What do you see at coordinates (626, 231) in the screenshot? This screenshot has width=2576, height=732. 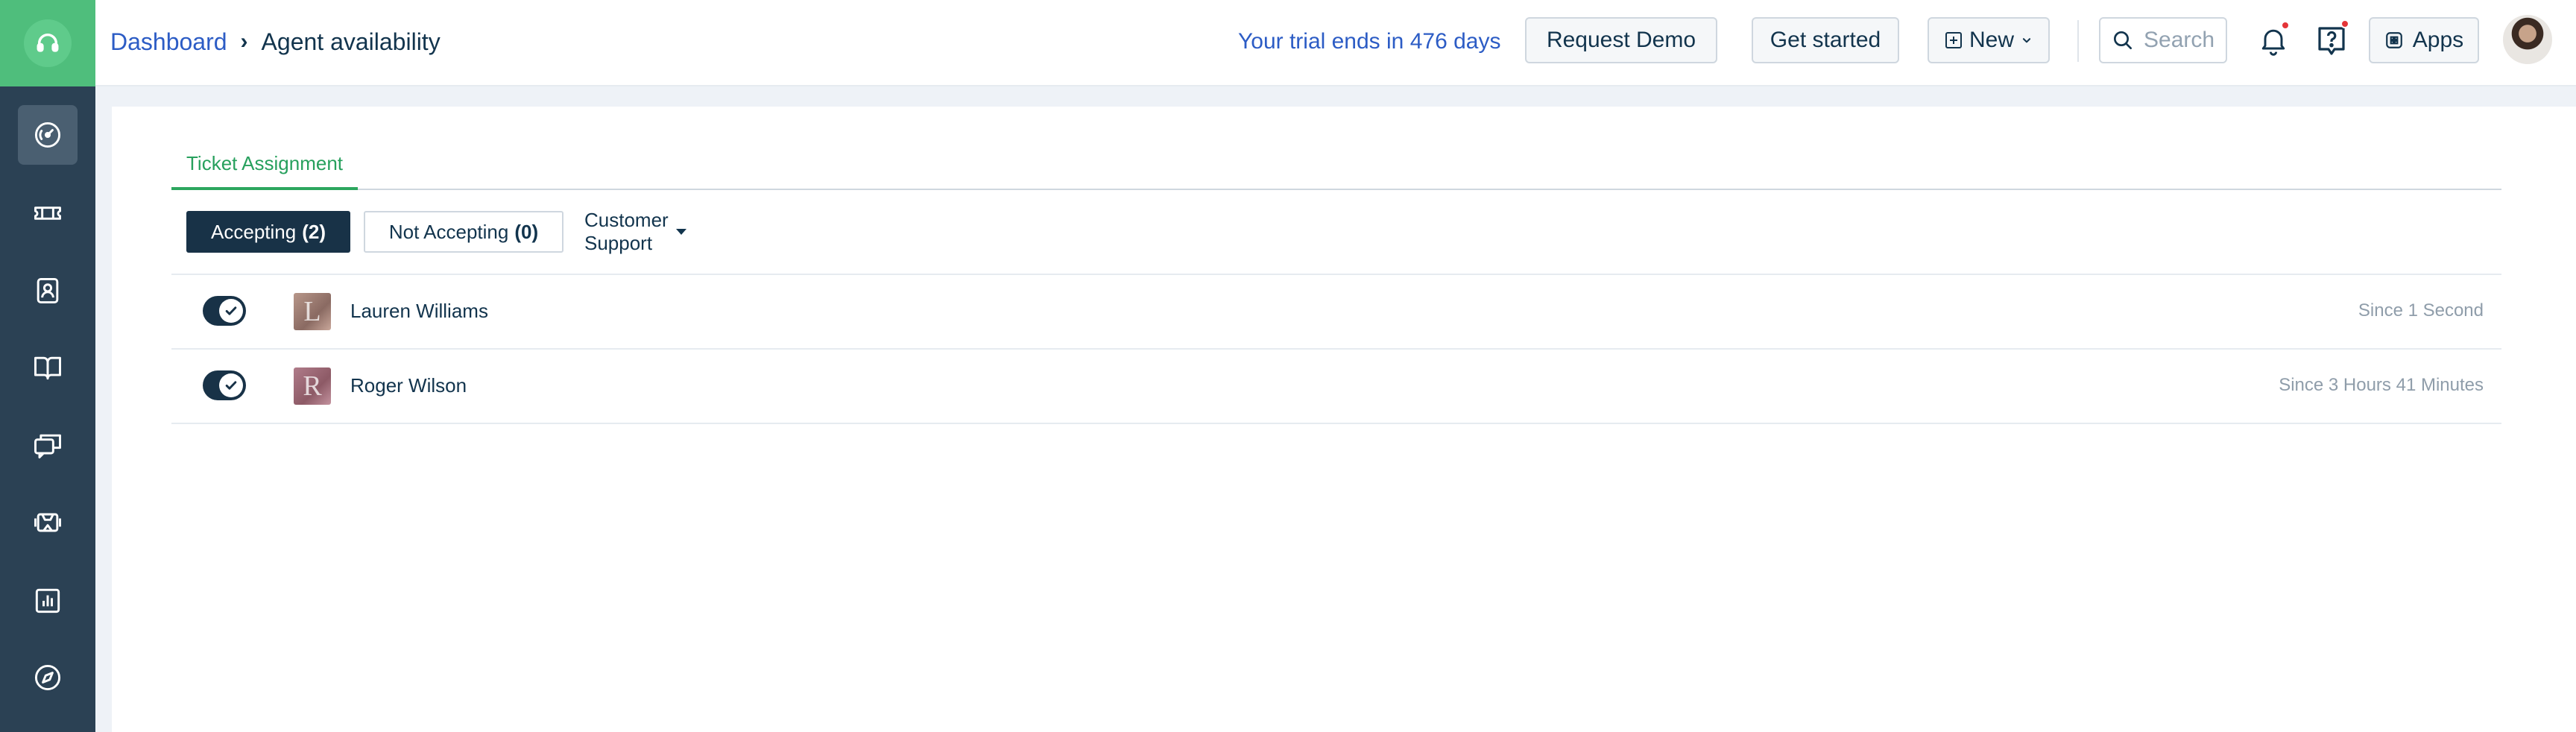 I see `group-dropdown-label: Customer Support` at bounding box center [626, 231].